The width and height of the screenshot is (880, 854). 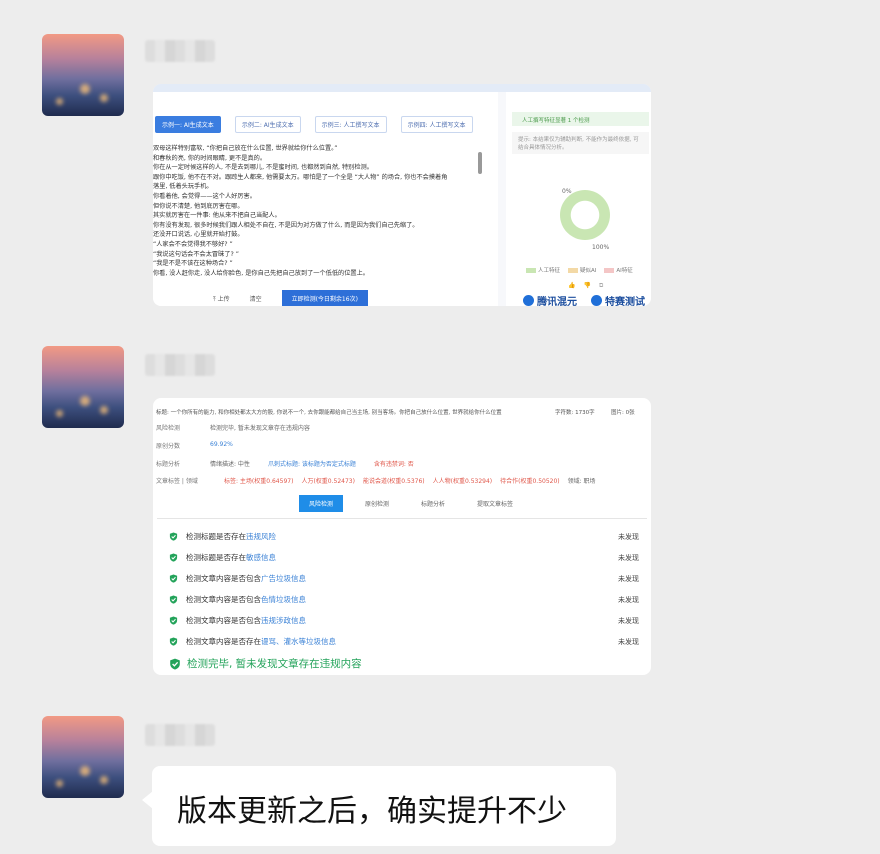 I want to click on thumb-down-icon: 👎, so click(x=586, y=286).